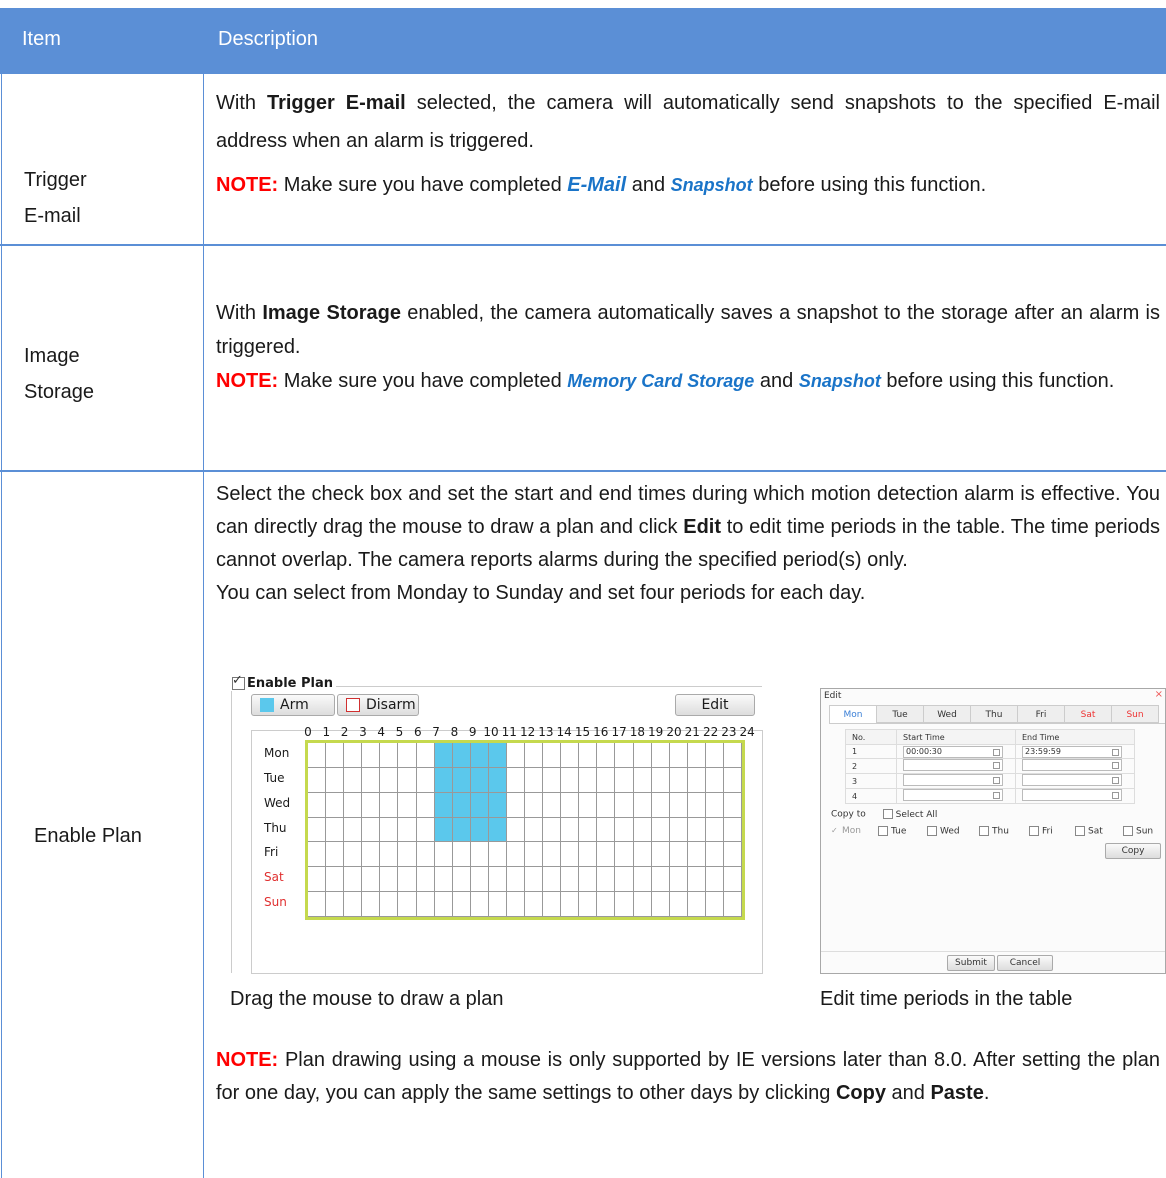  I want to click on tab-fri: Fri, so click(1041, 714).